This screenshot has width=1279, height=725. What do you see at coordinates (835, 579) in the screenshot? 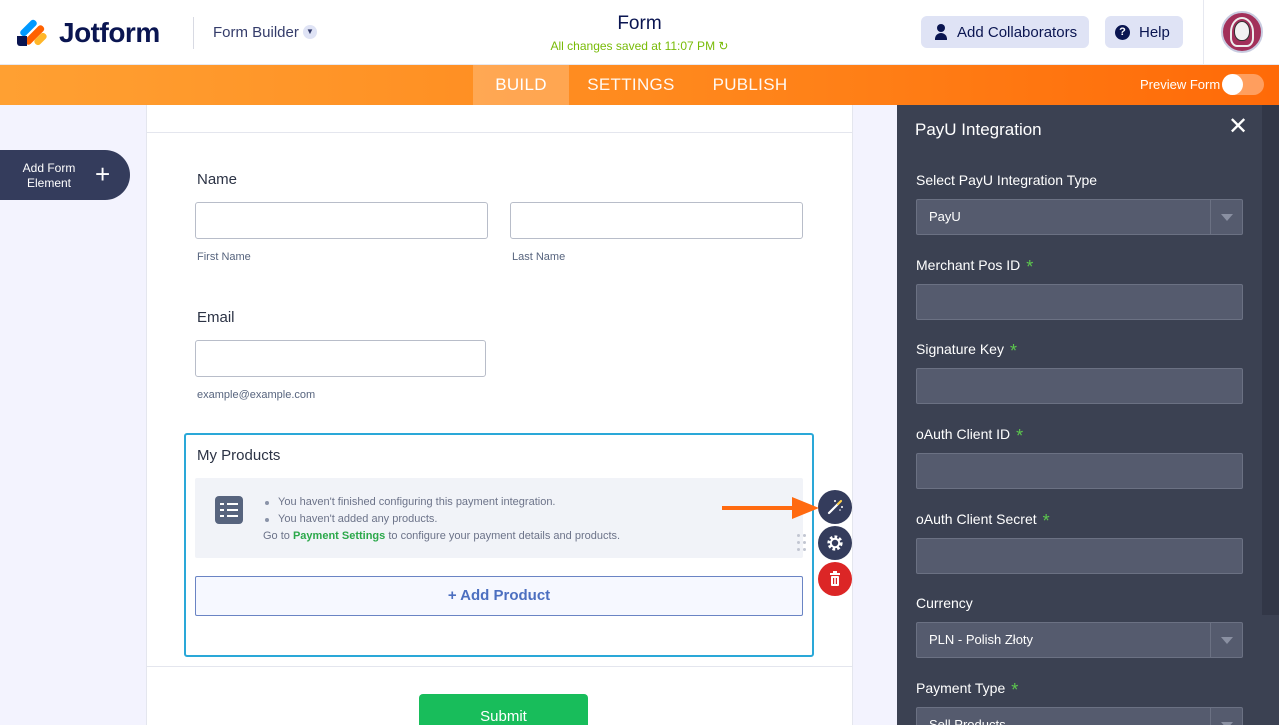
I see `trash-icon` at bounding box center [835, 579].